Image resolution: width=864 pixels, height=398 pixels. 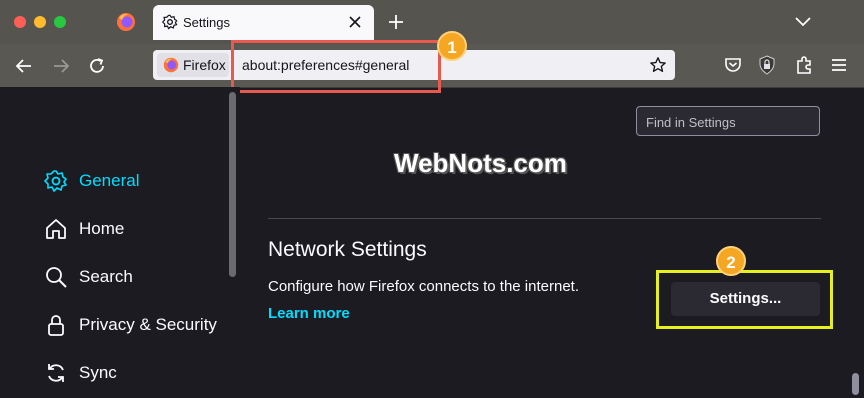 I want to click on sidebar-item-sync: Sync, so click(x=80, y=373).